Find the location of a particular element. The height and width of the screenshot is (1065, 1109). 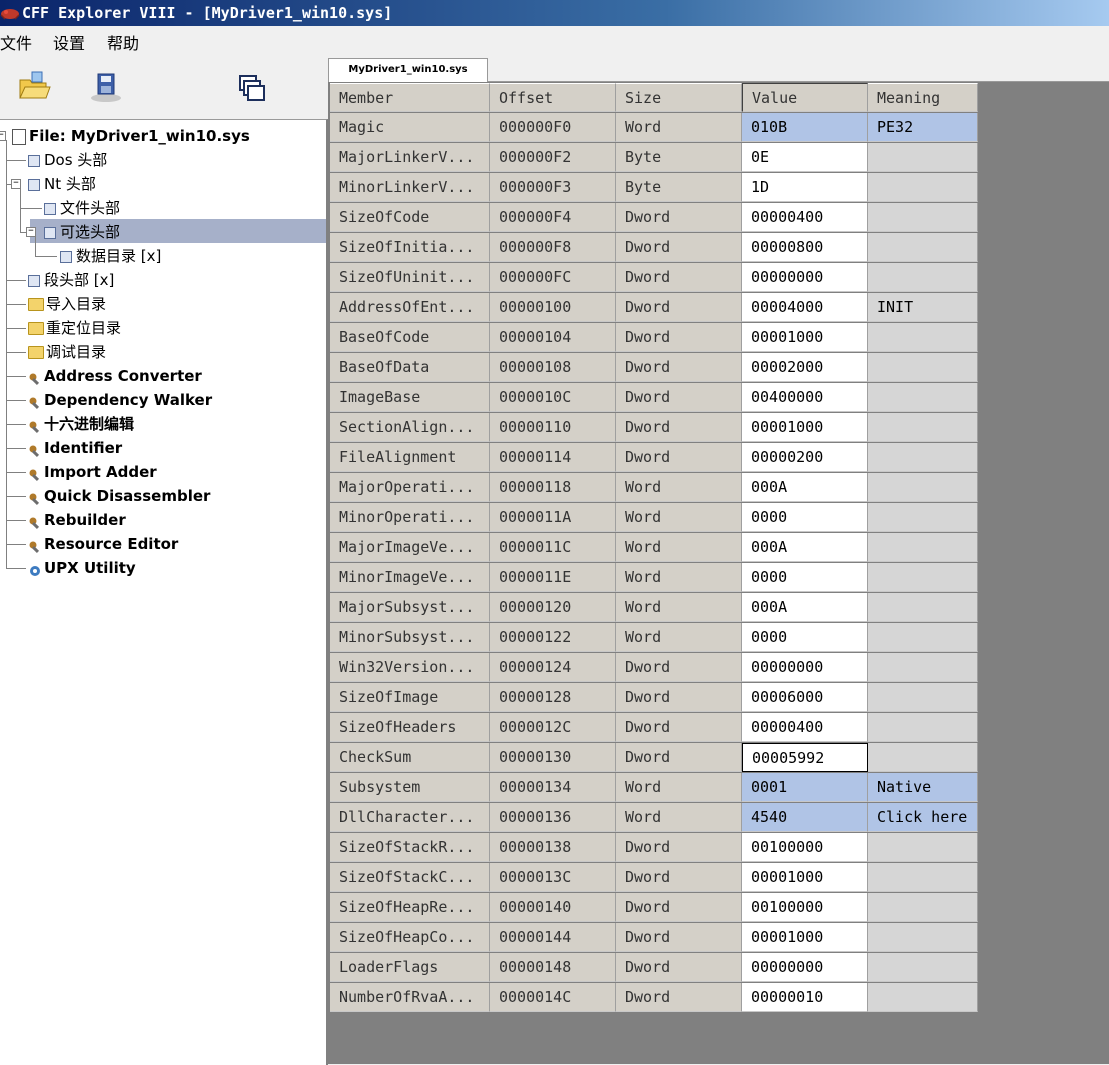

cell-value: 00000200 is located at coordinates (805, 457).